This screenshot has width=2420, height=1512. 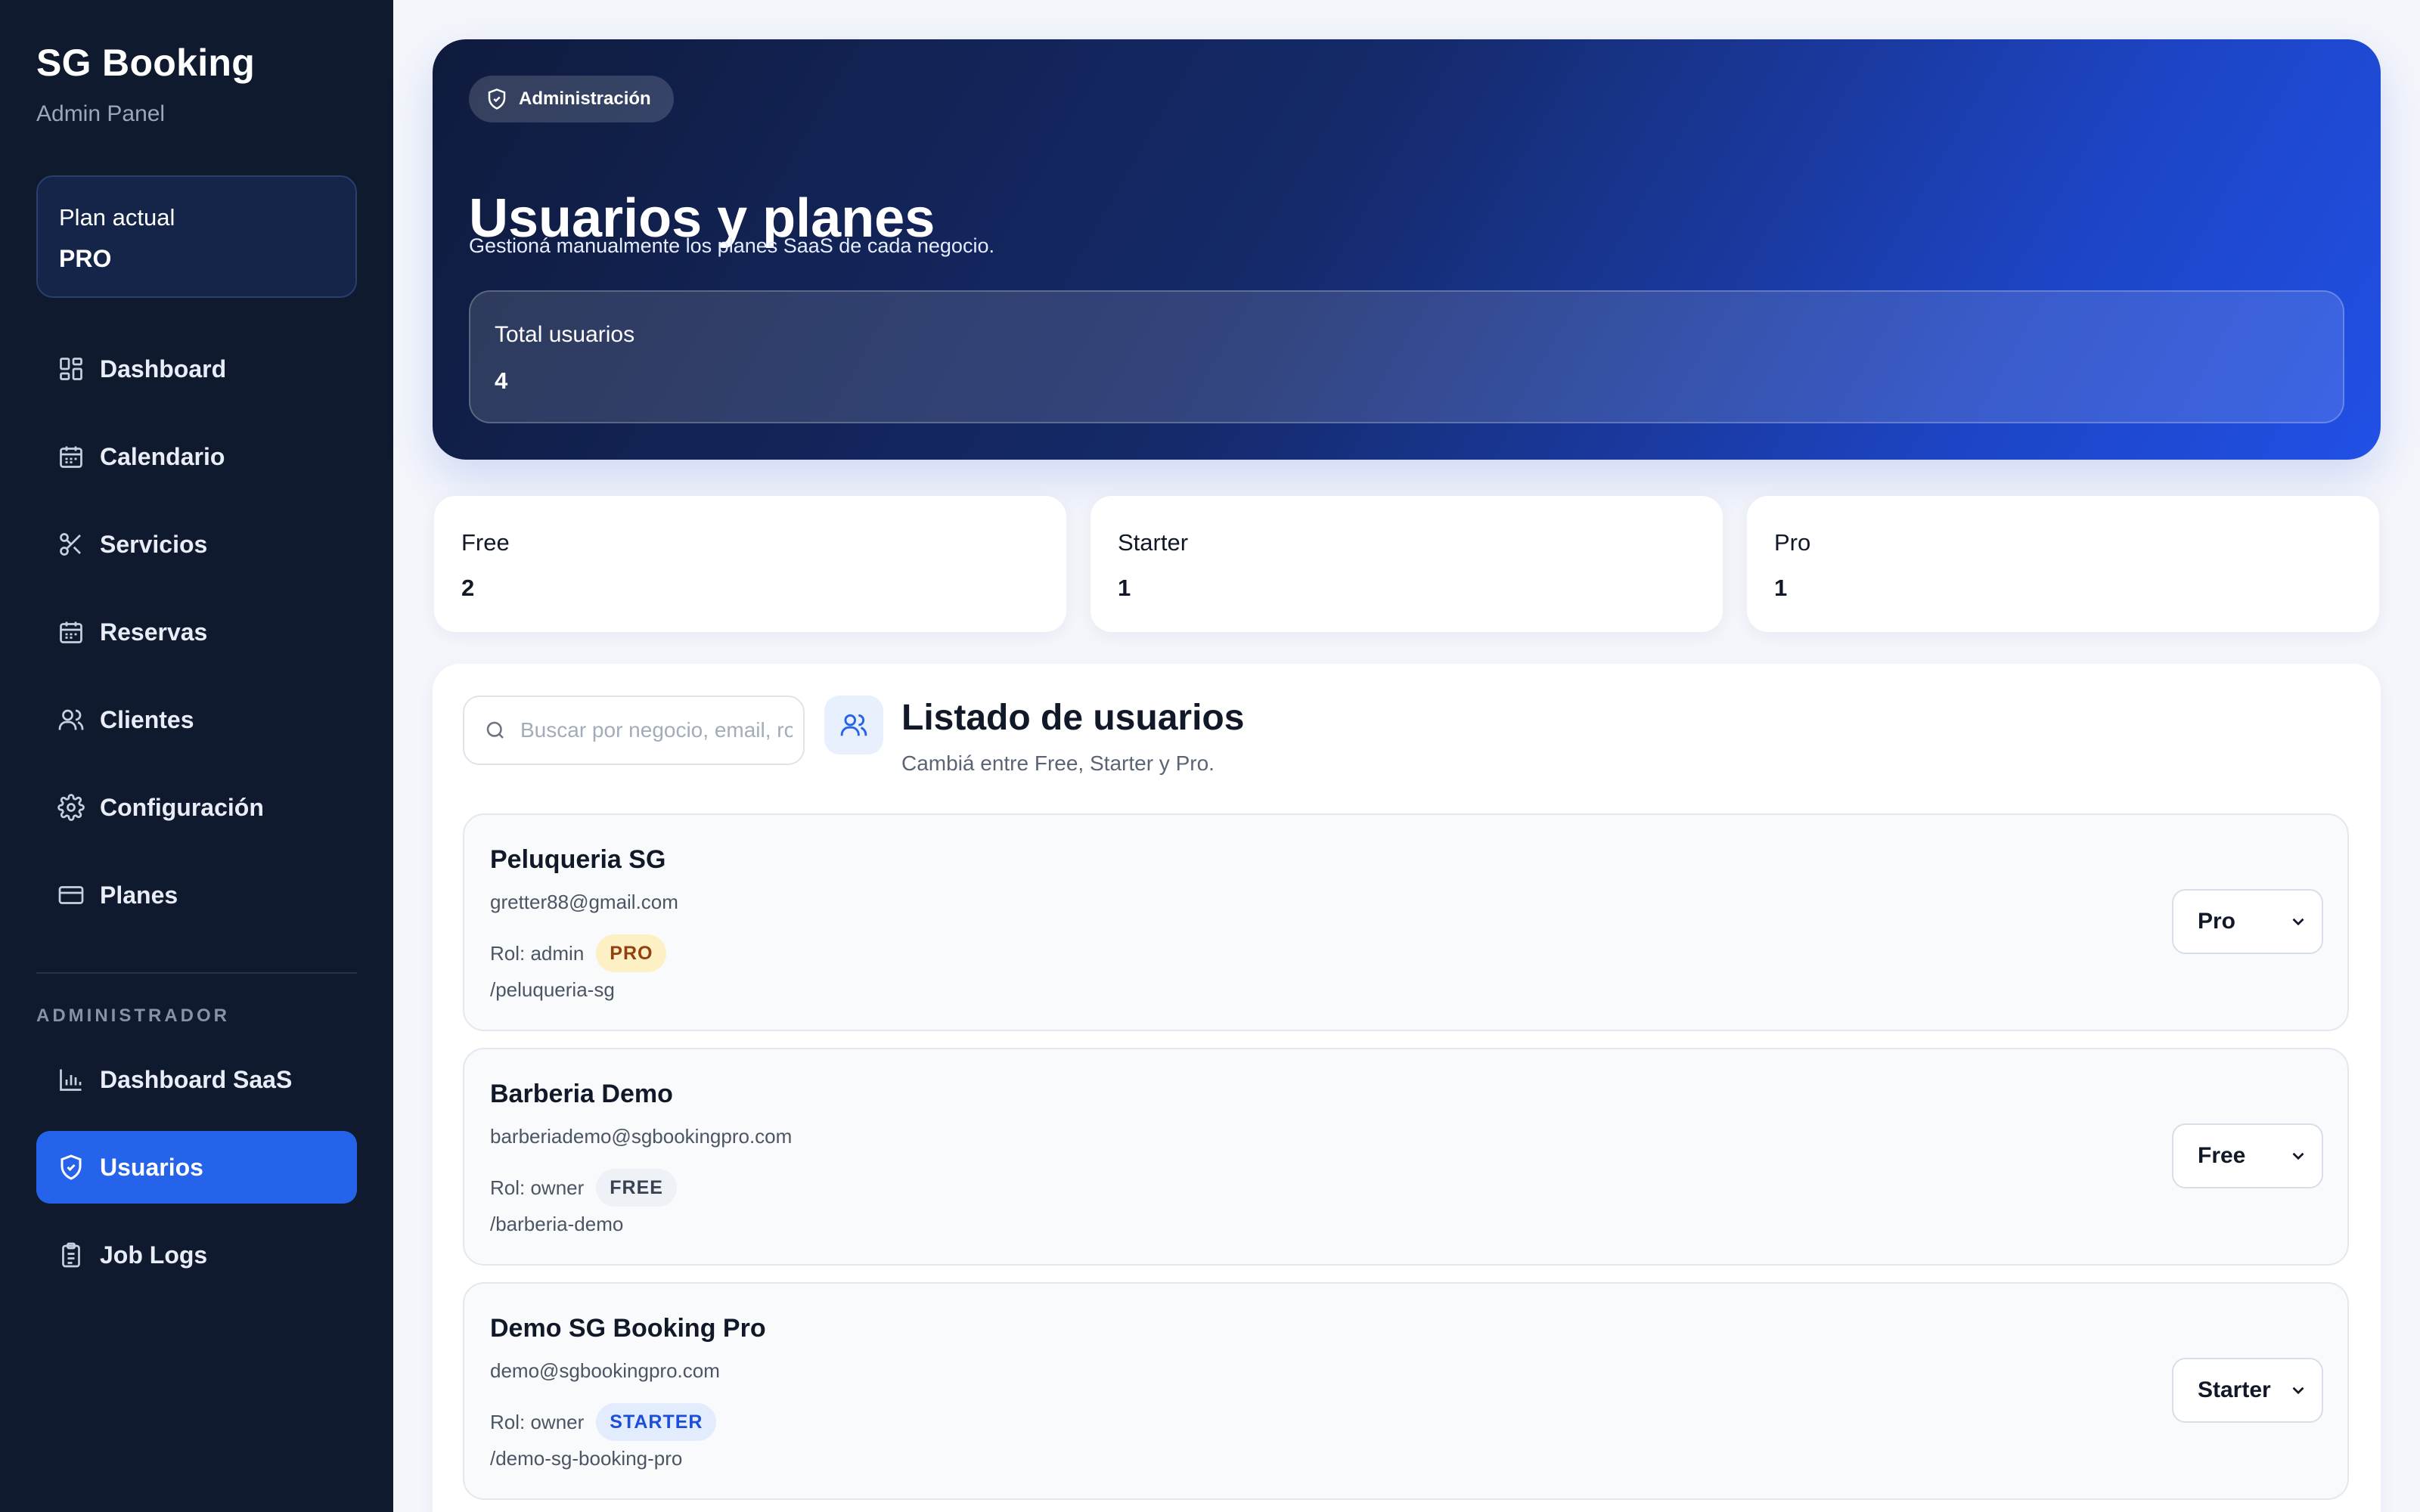 What do you see at coordinates (2222, 1155) in the screenshot?
I see `plan-select-value: Free` at bounding box center [2222, 1155].